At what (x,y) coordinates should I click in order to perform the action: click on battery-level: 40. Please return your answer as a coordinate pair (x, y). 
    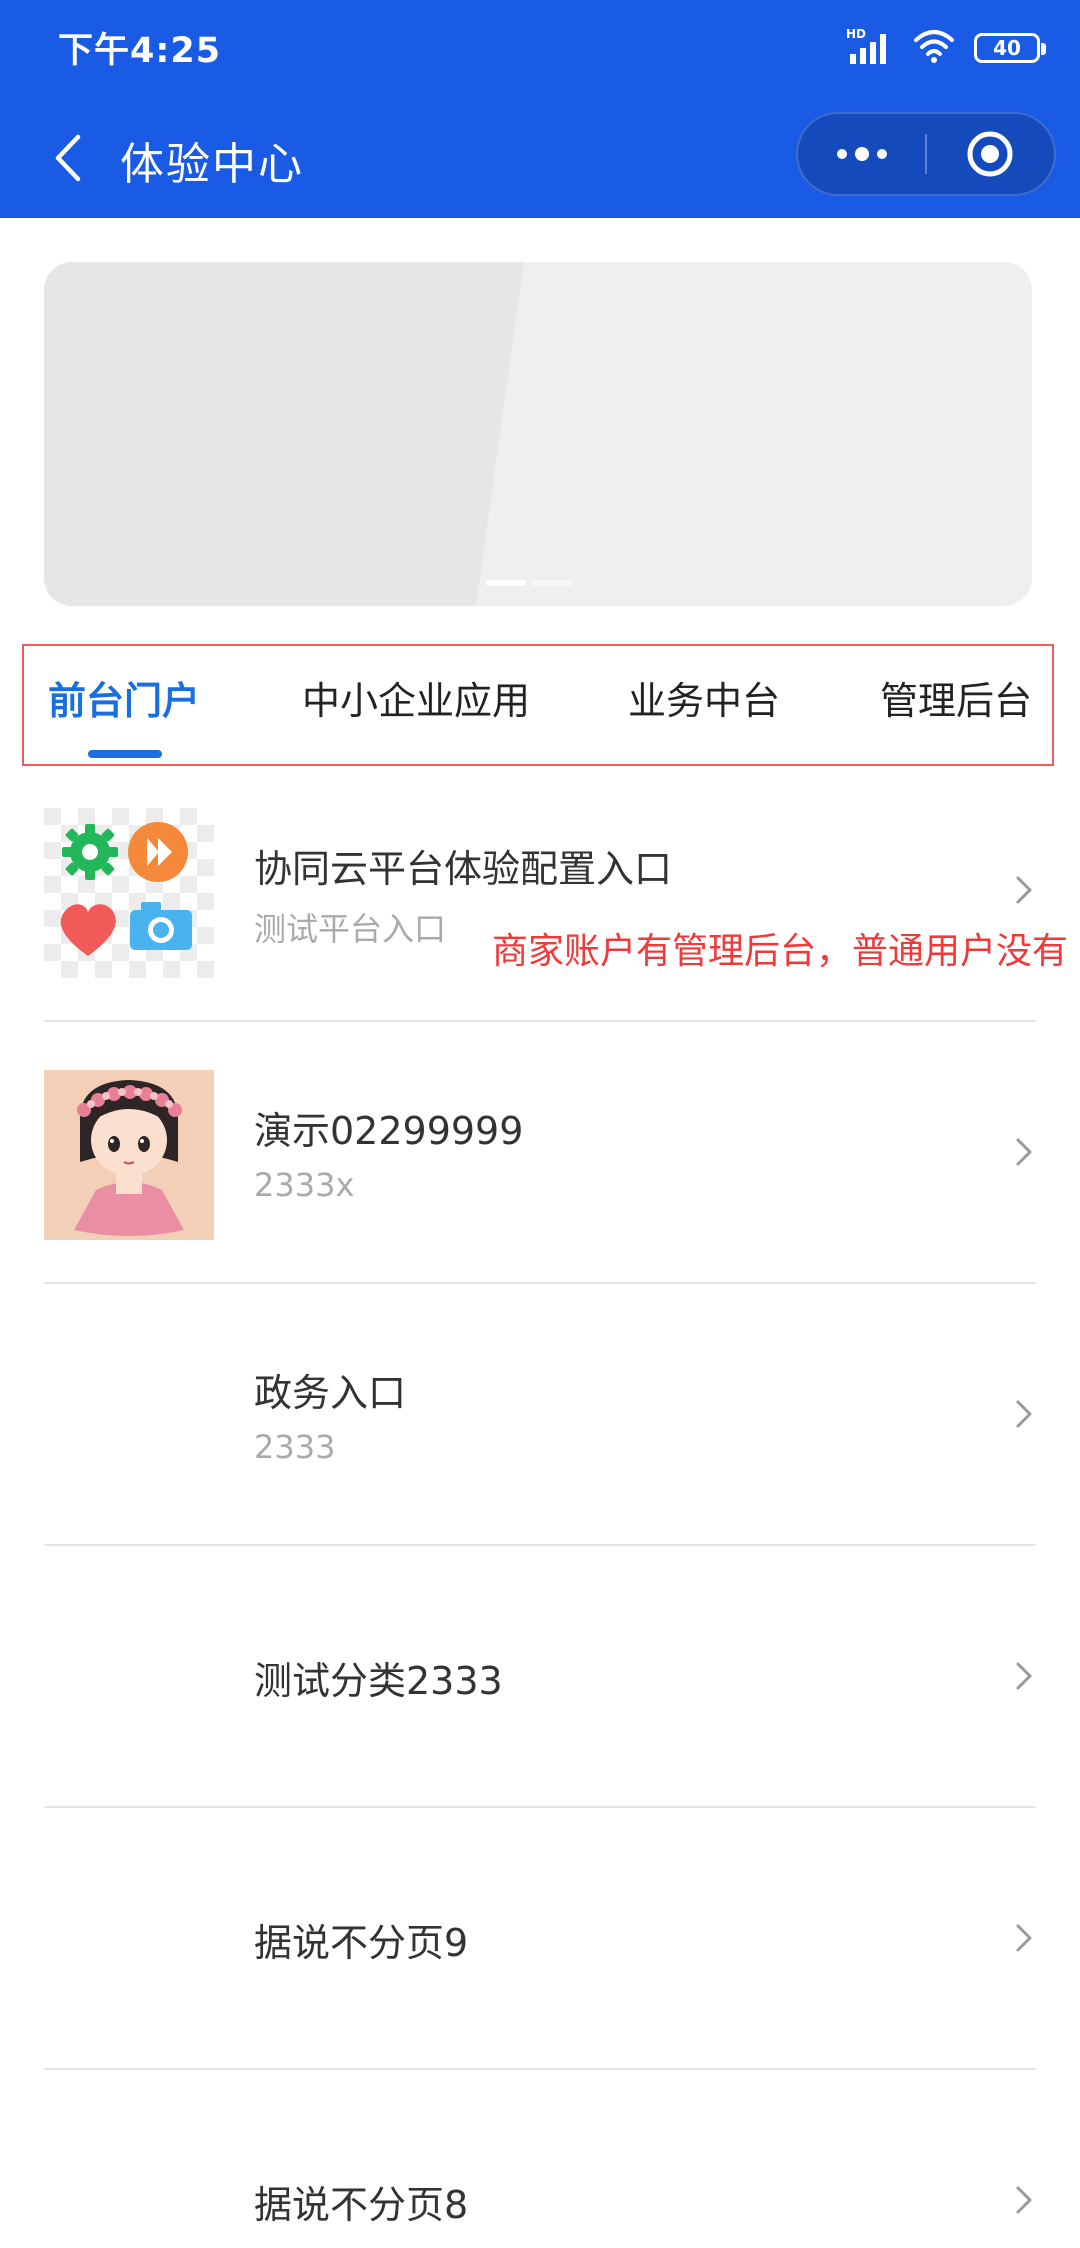
    Looking at the image, I should click on (1007, 48).